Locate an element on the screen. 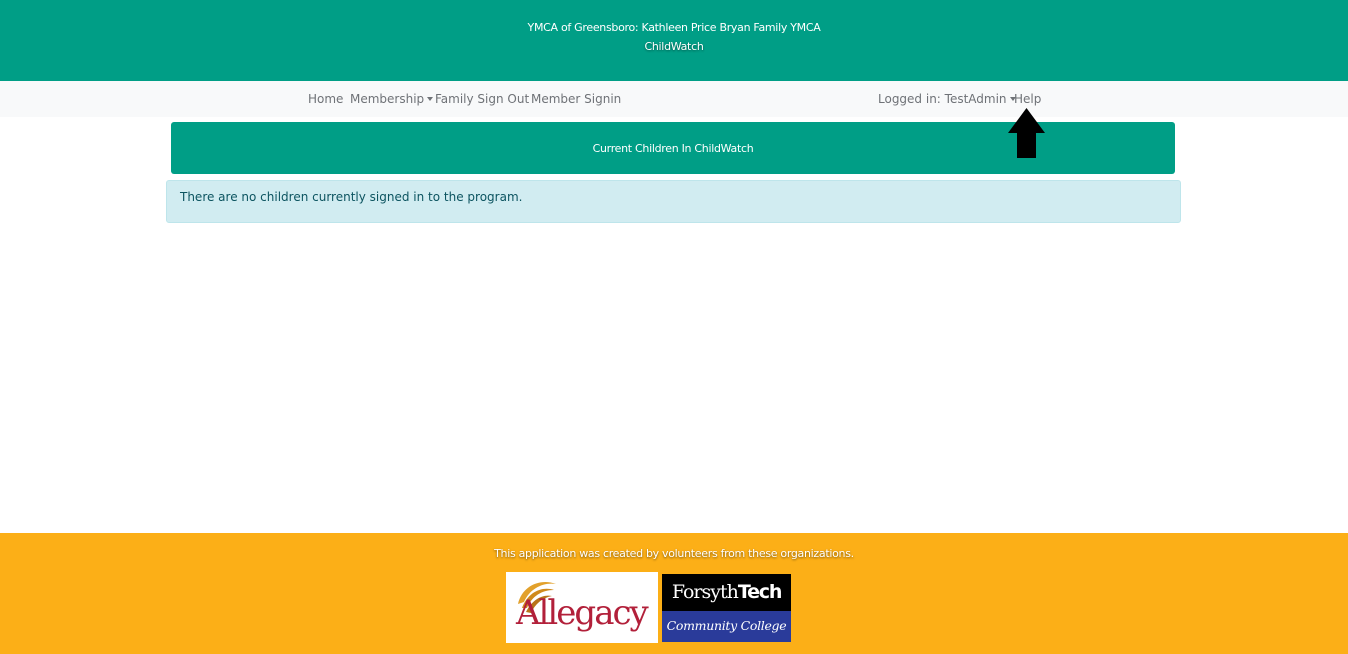 This screenshot has height=654, width=1348. forsyth-tech-logo: ForsythTech Community College is located at coordinates (726, 608).